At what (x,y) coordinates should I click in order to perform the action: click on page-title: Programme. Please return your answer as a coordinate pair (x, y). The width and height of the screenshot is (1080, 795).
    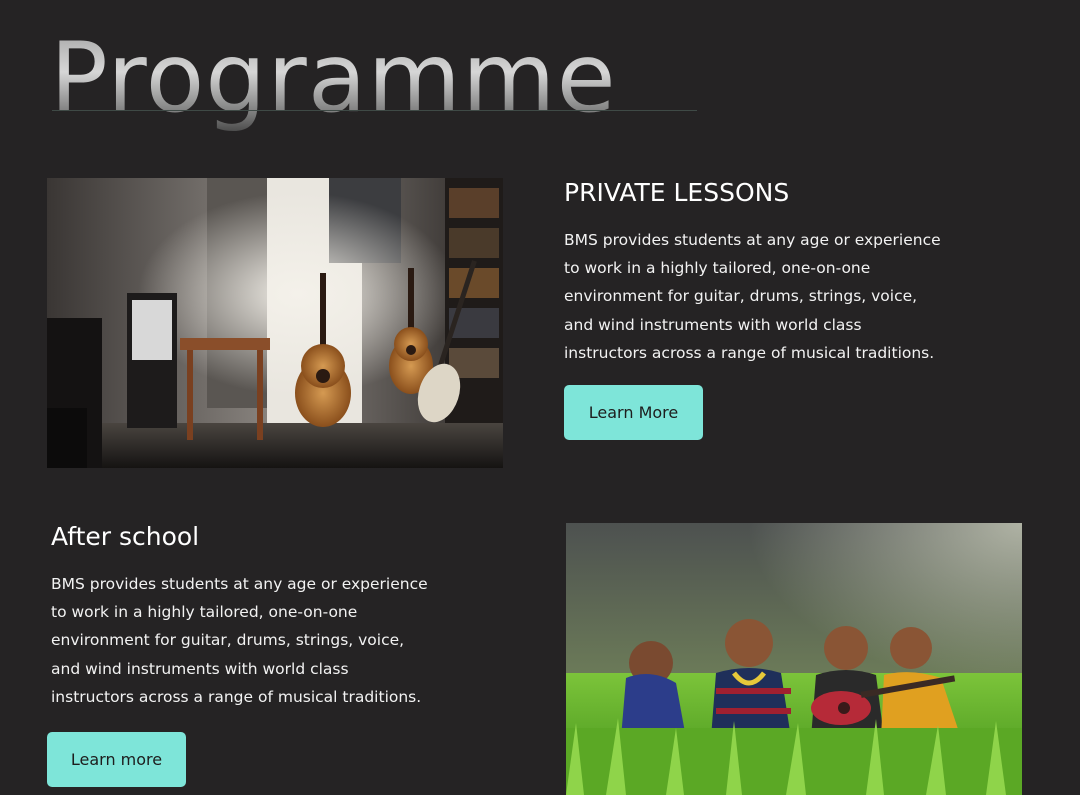
    Looking at the image, I should click on (333, 78).